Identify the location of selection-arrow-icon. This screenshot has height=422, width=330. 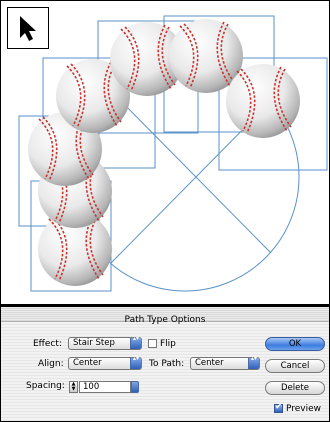
(28, 28).